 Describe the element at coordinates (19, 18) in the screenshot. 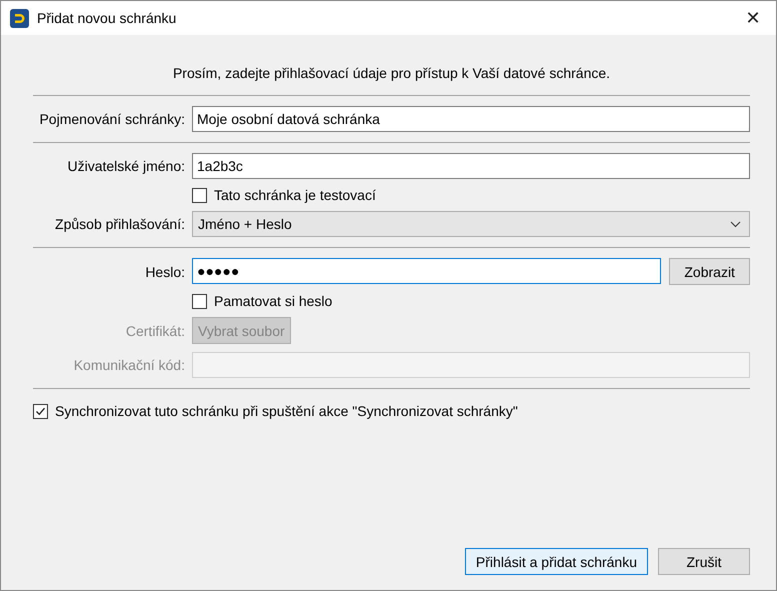

I see `app-logo-icon` at that location.